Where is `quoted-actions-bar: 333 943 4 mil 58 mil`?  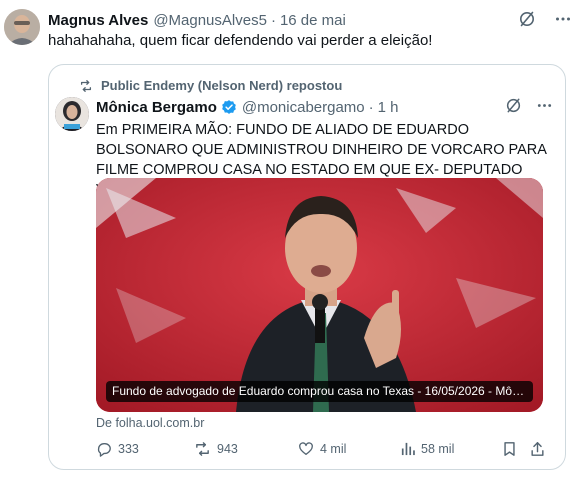
quoted-actions-bar: 333 943 4 mil 58 mil is located at coordinates (323, 451).